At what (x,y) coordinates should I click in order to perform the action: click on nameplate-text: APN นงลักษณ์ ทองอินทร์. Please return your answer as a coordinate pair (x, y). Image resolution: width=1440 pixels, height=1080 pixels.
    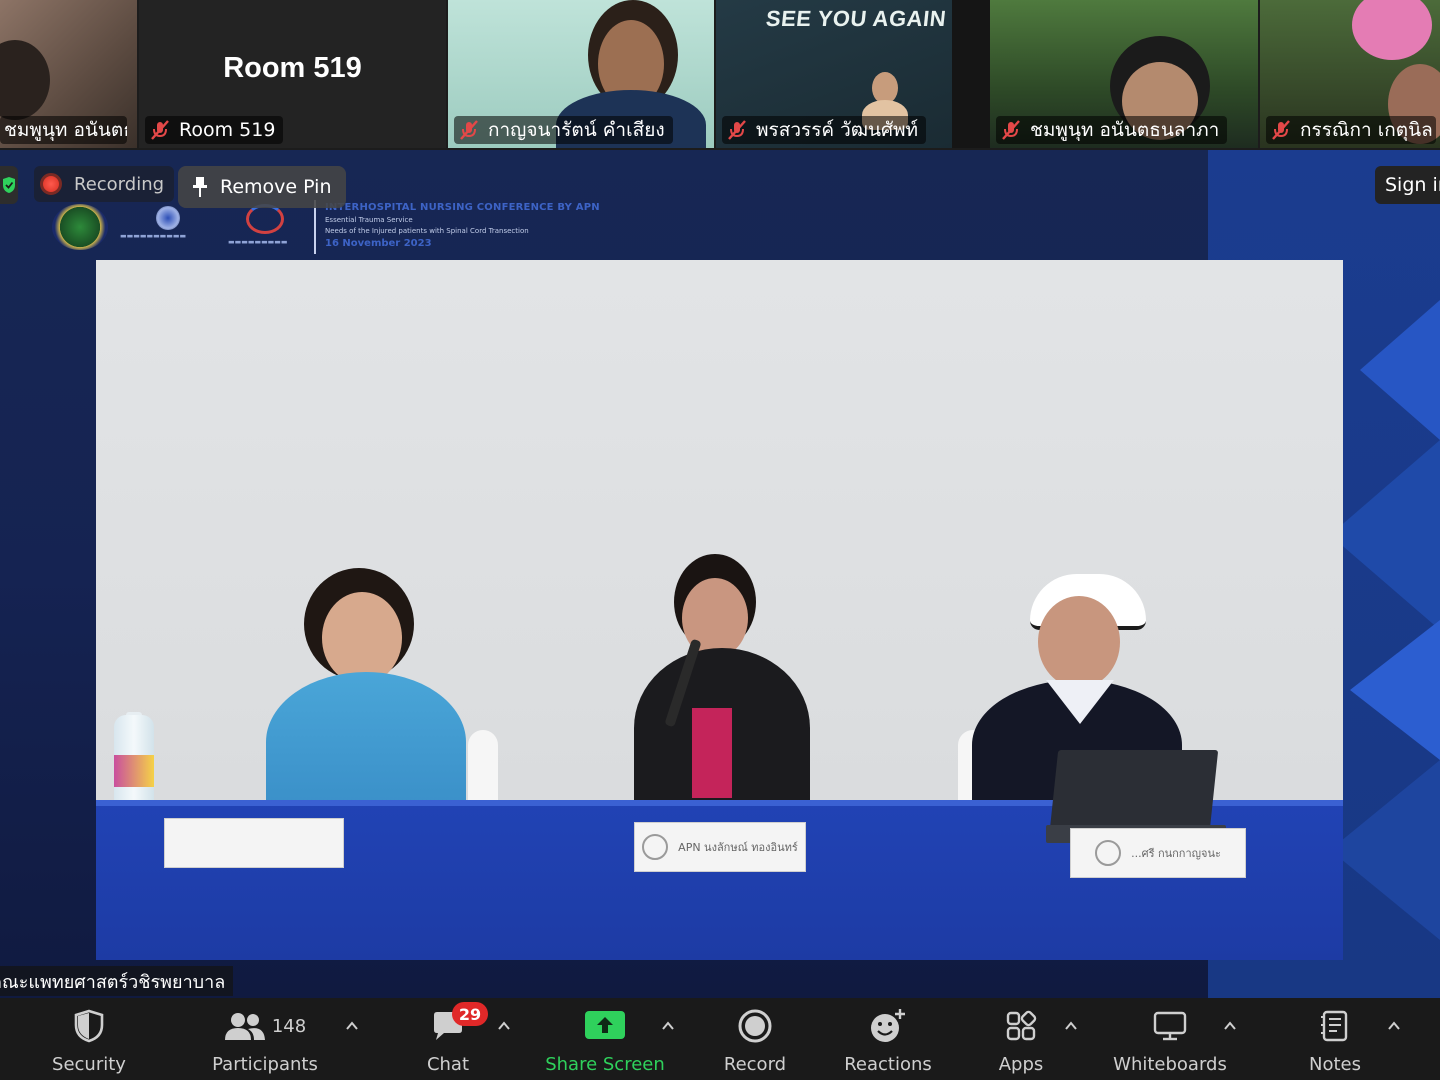
    Looking at the image, I should click on (738, 847).